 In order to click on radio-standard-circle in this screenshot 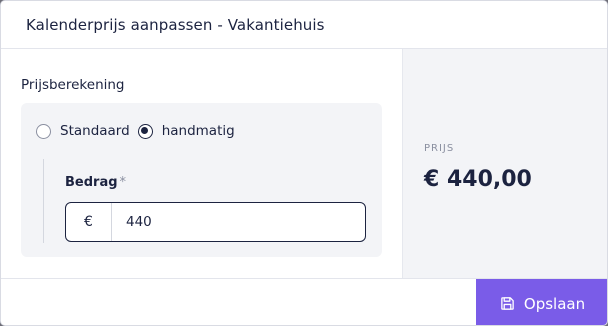, I will do `click(43, 131)`.